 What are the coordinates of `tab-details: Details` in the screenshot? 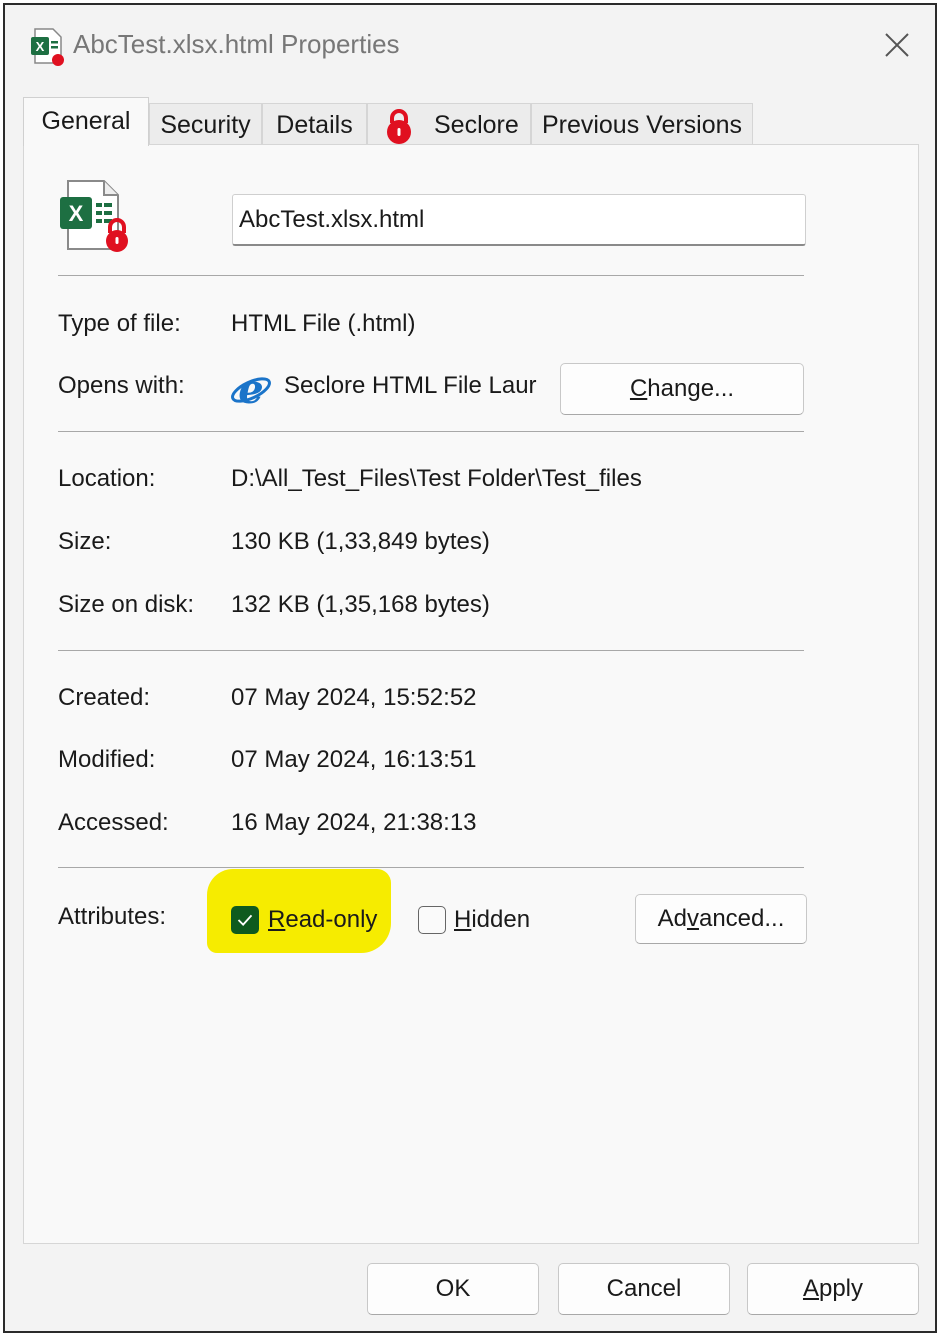 It's located at (314, 124).